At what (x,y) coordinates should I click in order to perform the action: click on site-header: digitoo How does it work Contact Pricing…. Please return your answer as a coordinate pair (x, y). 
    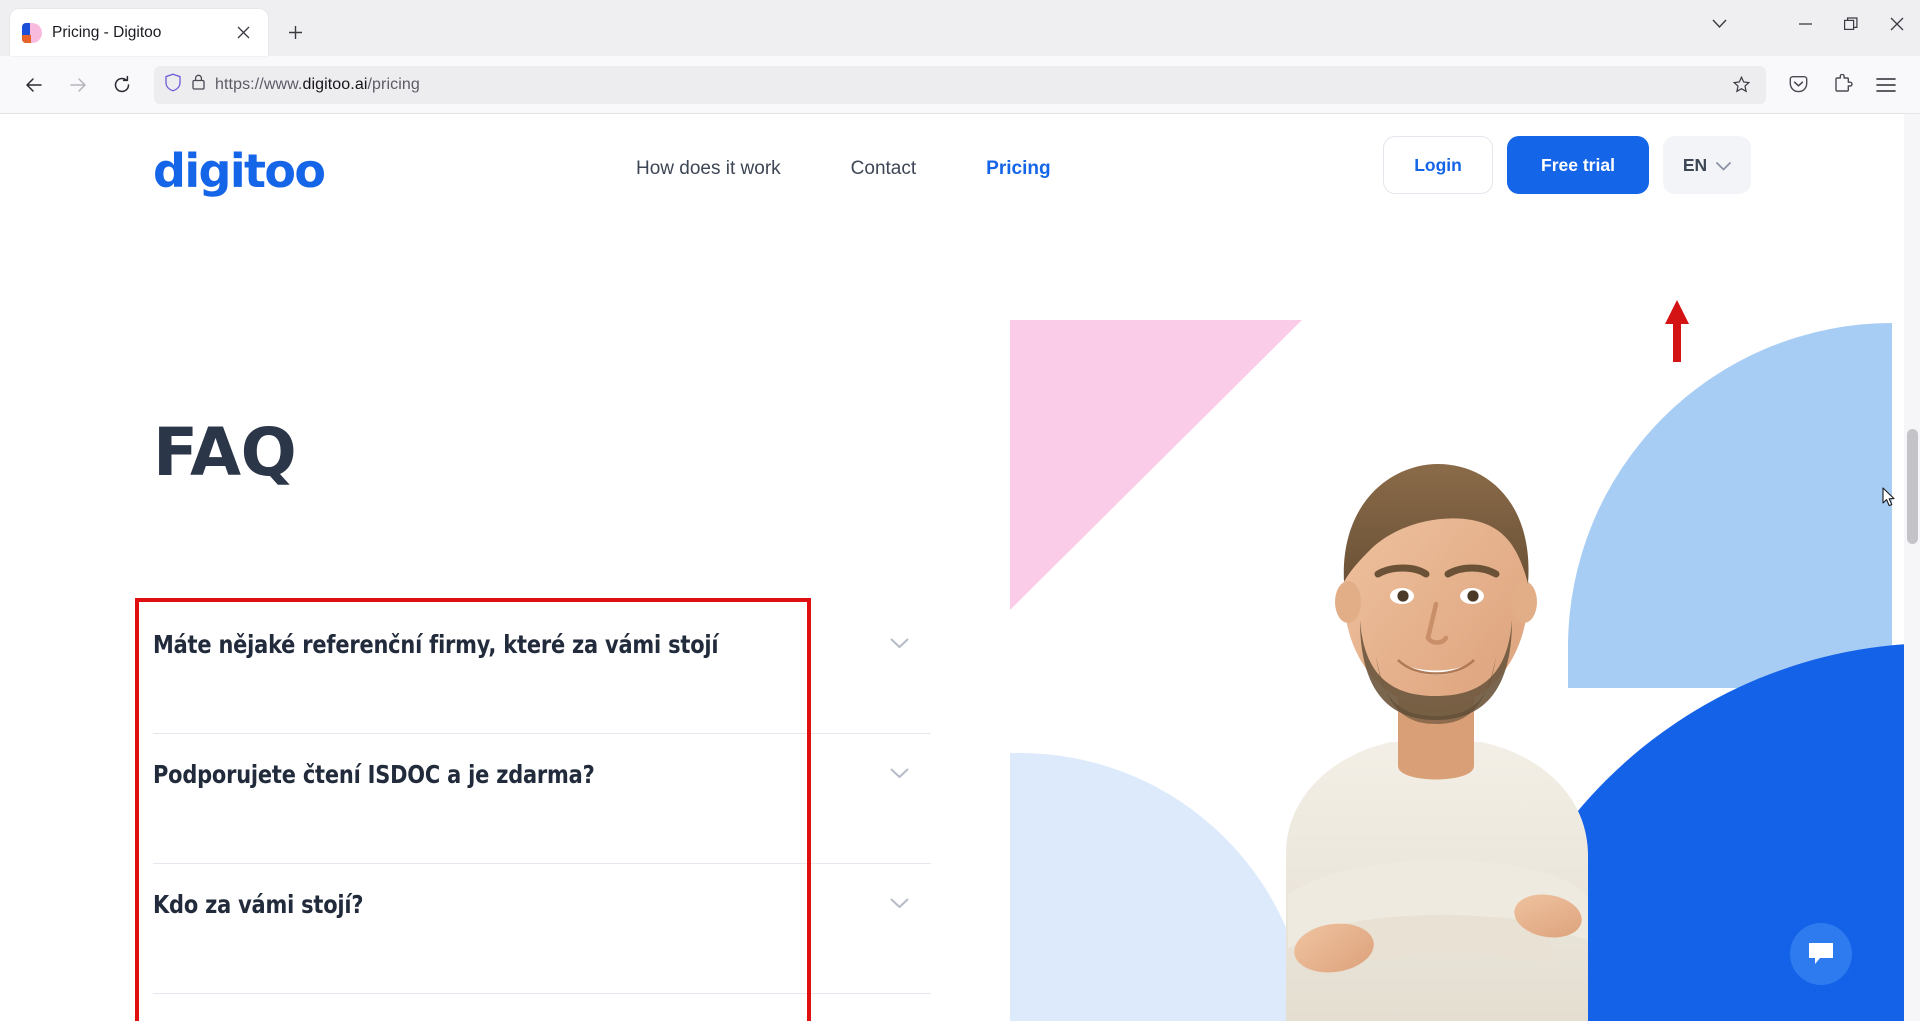
    Looking at the image, I should click on (952, 171).